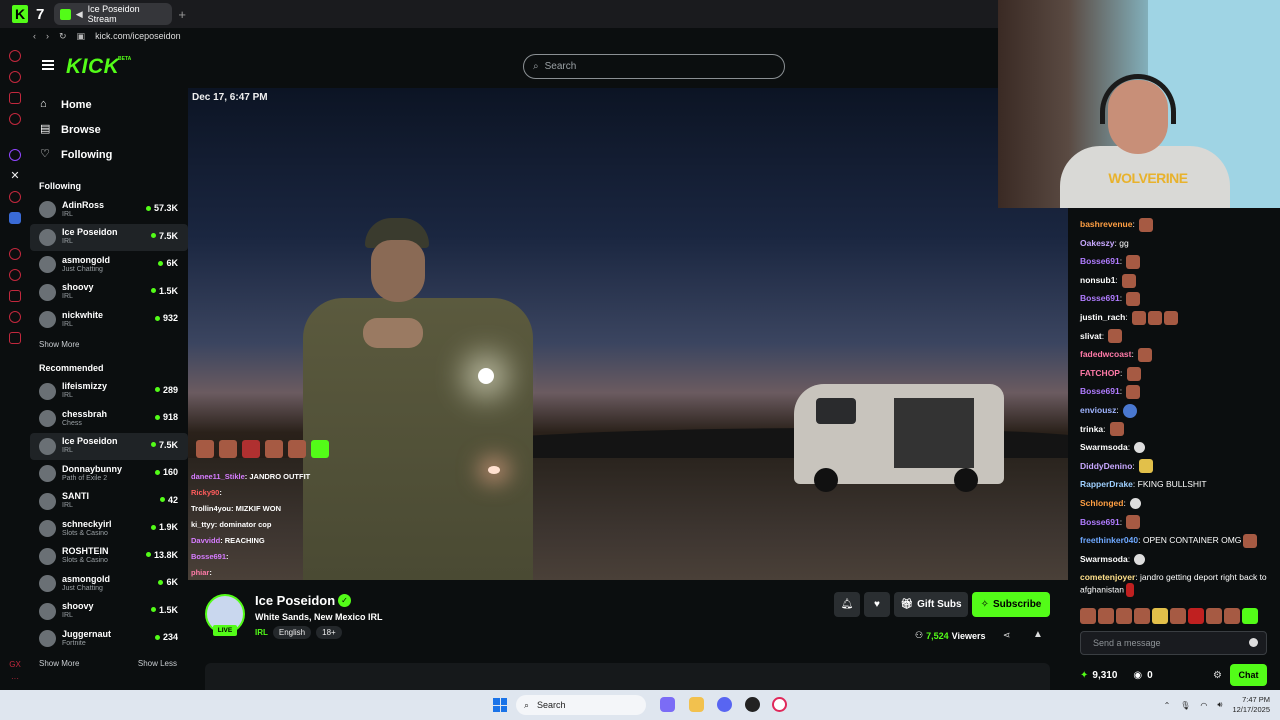 This screenshot has height=720, width=1280. Describe the element at coordinates (295, 600) in the screenshot. I see `streamer-name: Ice Poseidon` at that location.